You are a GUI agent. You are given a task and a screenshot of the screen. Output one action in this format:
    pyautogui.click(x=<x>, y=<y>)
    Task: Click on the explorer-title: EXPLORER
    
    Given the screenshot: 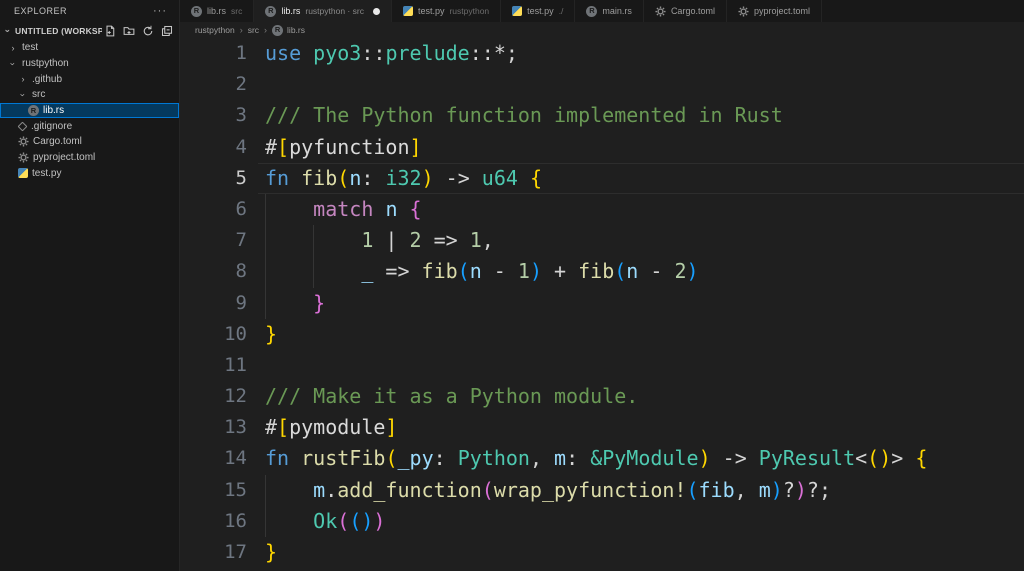 What is the action you would take?
    pyautogui.click(x=41, y=11)
    